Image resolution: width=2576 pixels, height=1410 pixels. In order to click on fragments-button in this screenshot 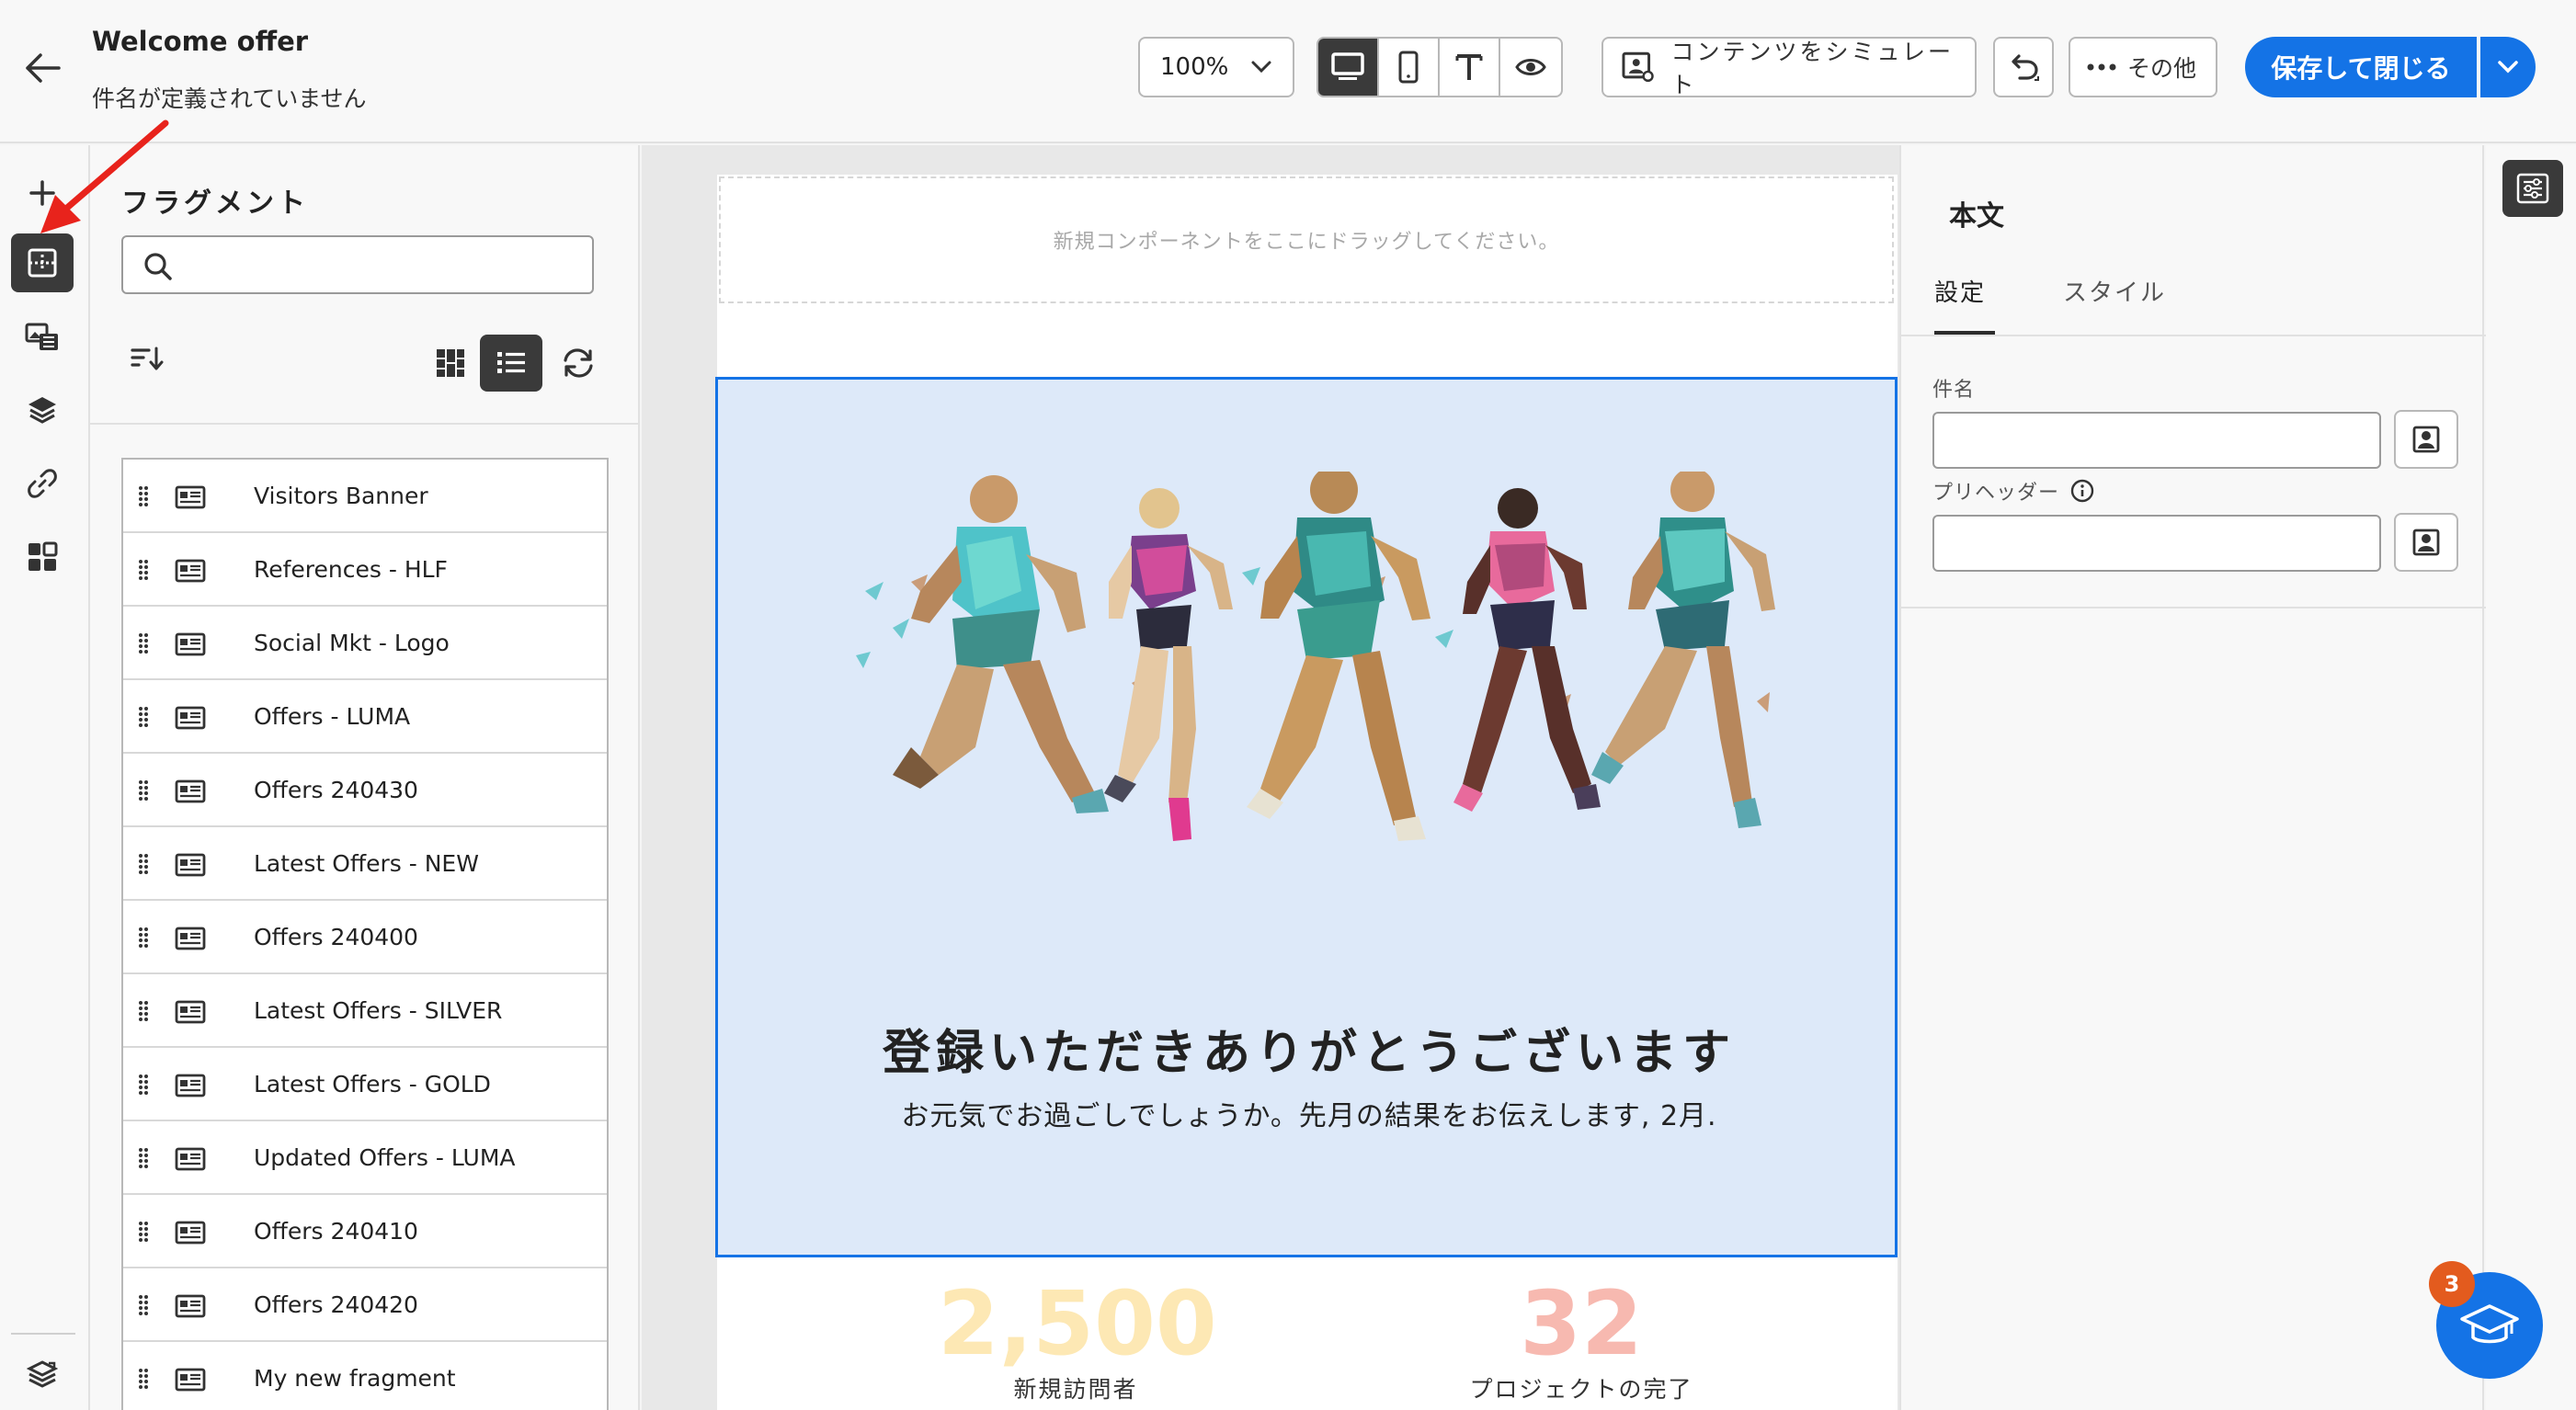, I will do `click(42, 262)`.